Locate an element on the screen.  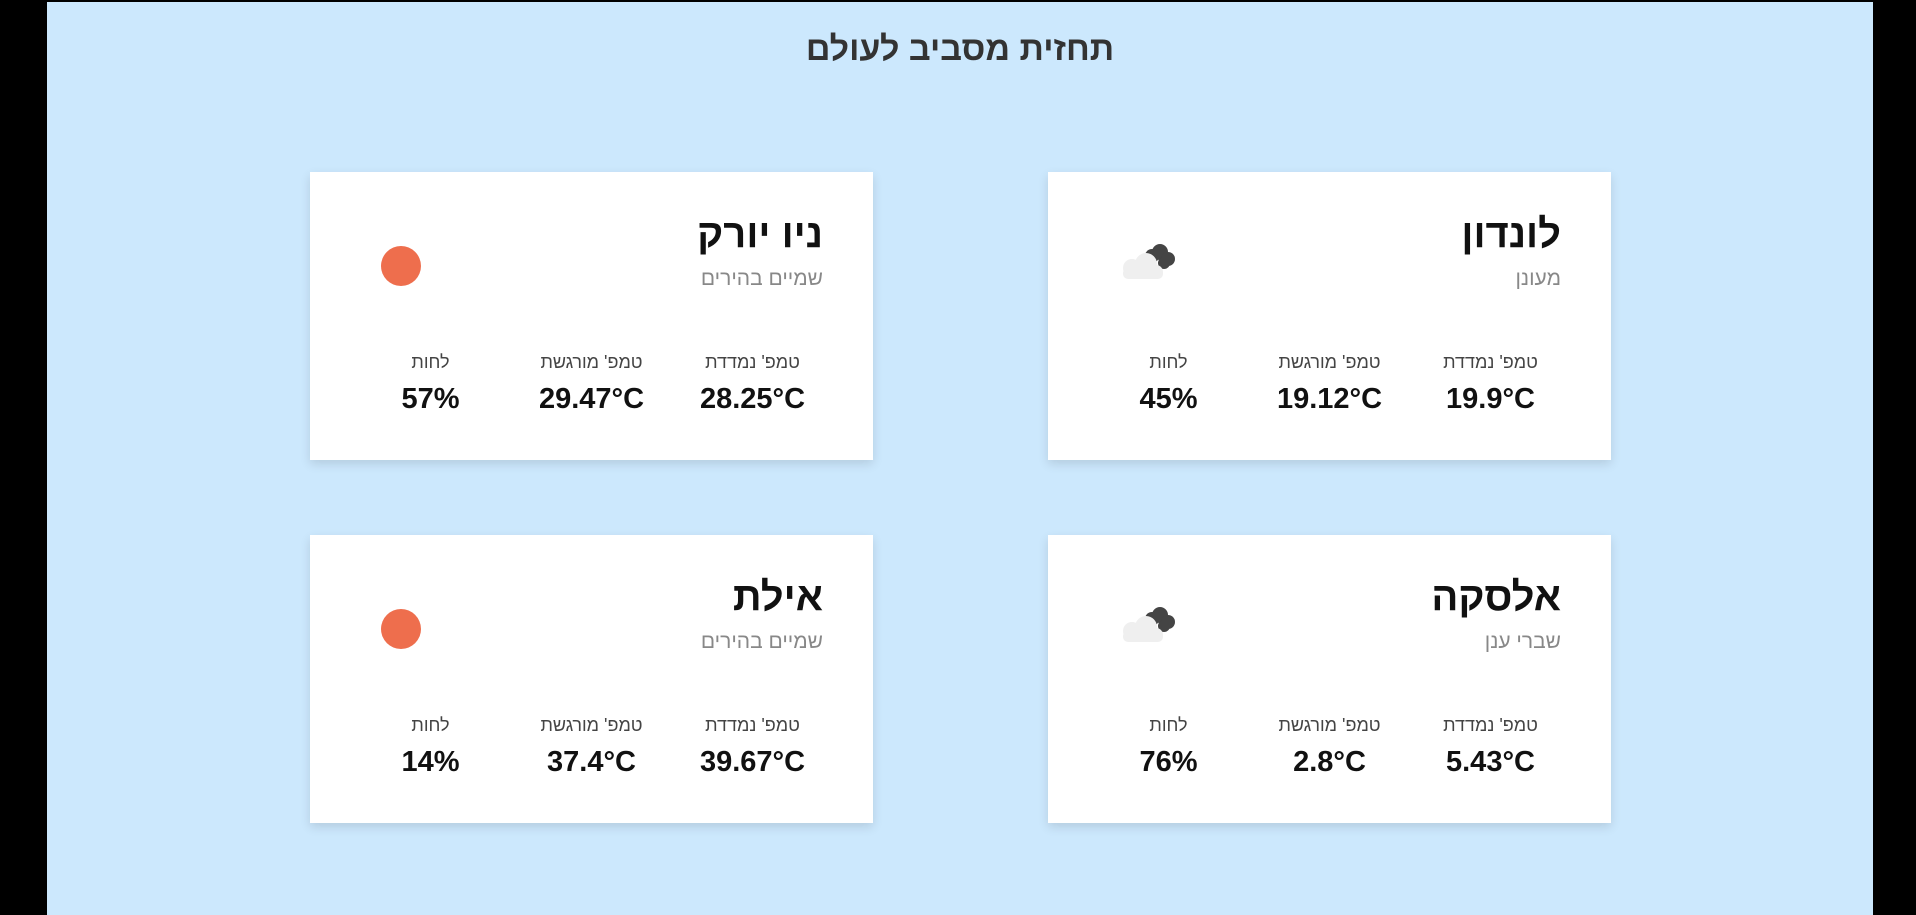
feels-like-value: 19.12°C is located at coordinates (1329, 399).